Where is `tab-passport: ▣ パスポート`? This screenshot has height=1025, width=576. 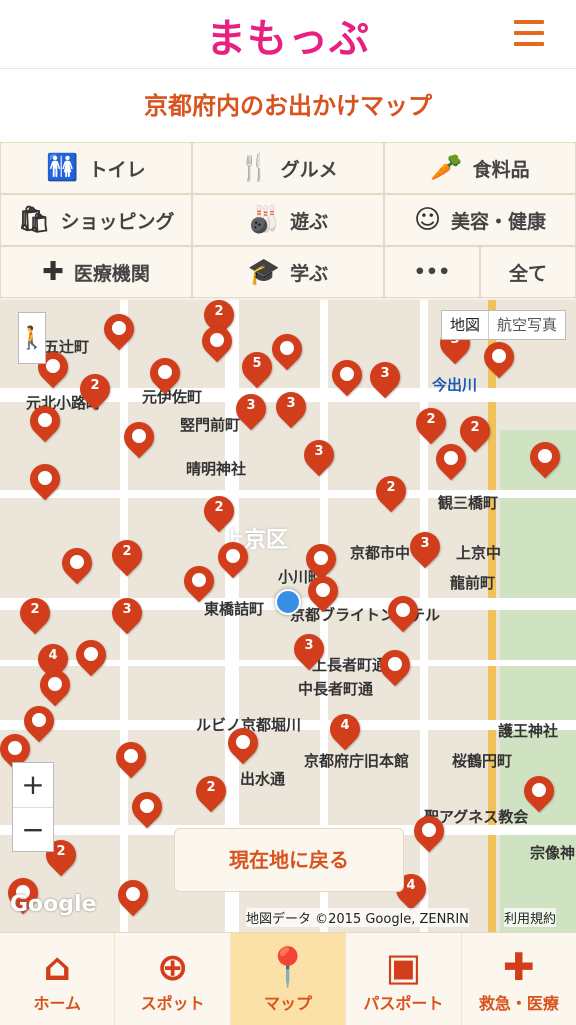 tab-passport: ▣ パスポート is located at coordinates (404, 979).